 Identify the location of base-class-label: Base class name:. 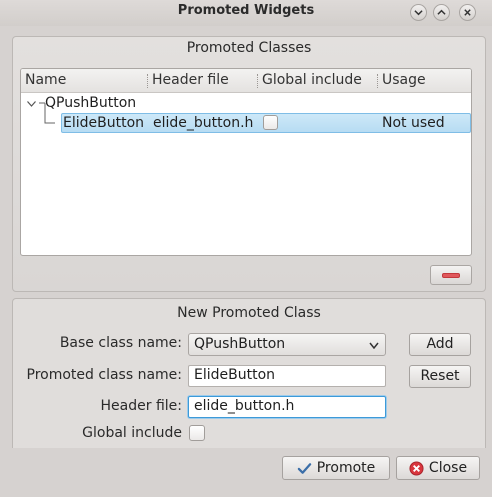
(120, 343).